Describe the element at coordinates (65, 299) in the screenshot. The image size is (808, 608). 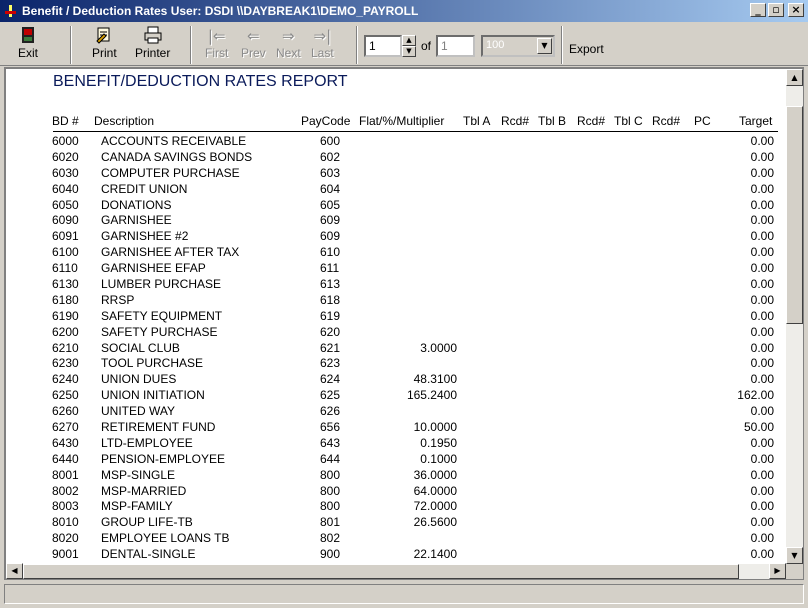
I see `cell-bd: 6180` at that location.